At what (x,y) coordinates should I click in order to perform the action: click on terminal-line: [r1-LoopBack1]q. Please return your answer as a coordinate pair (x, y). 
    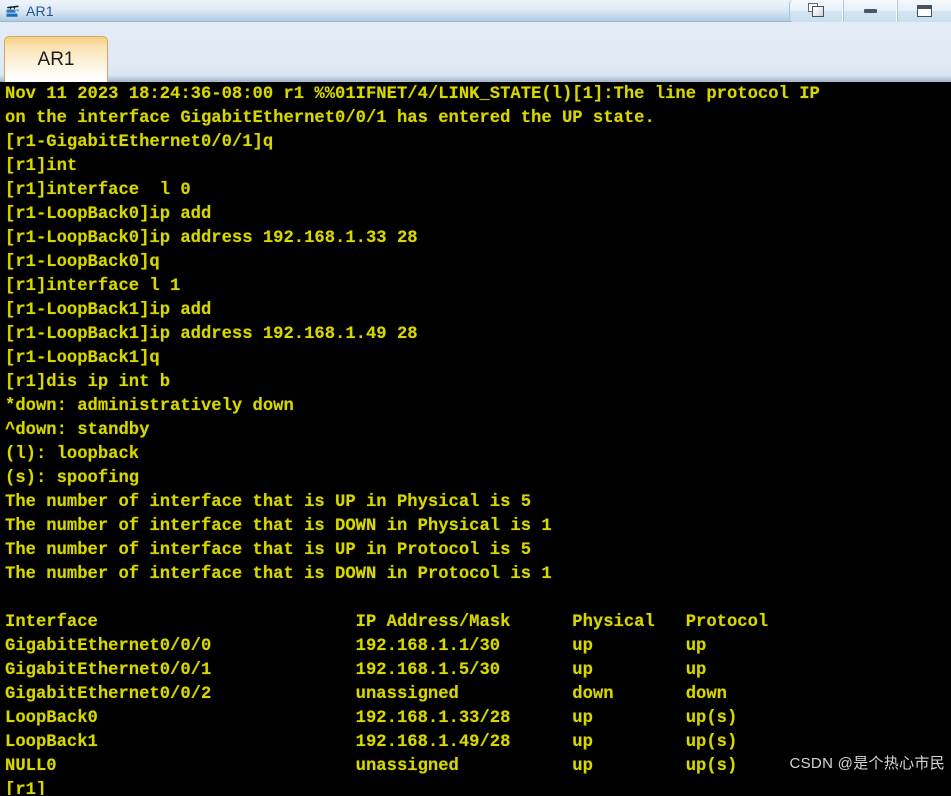
    Looking at the image, I should click on (82, 358).